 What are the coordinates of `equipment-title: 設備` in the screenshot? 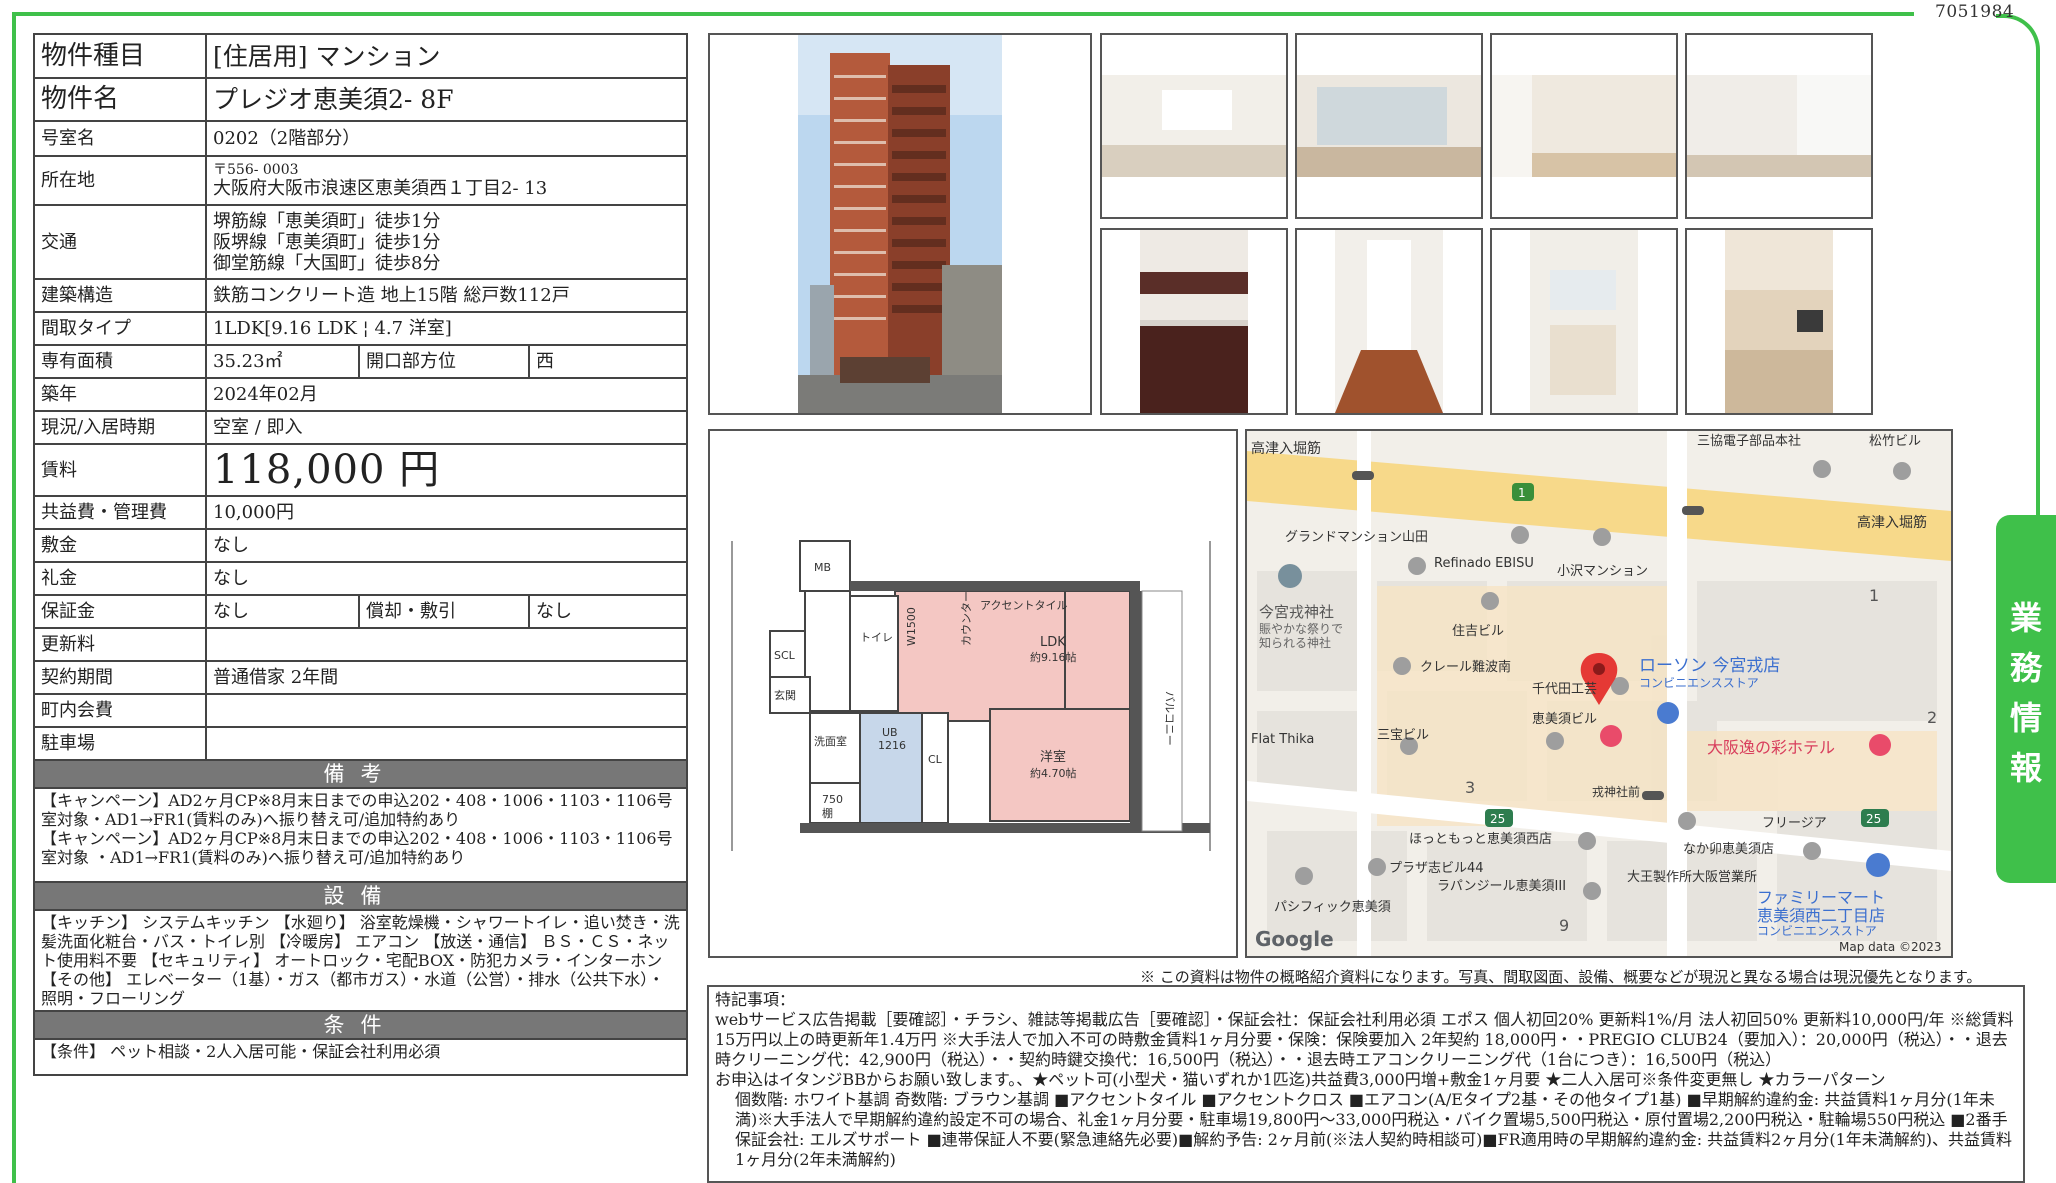 It's located at (360, 896).